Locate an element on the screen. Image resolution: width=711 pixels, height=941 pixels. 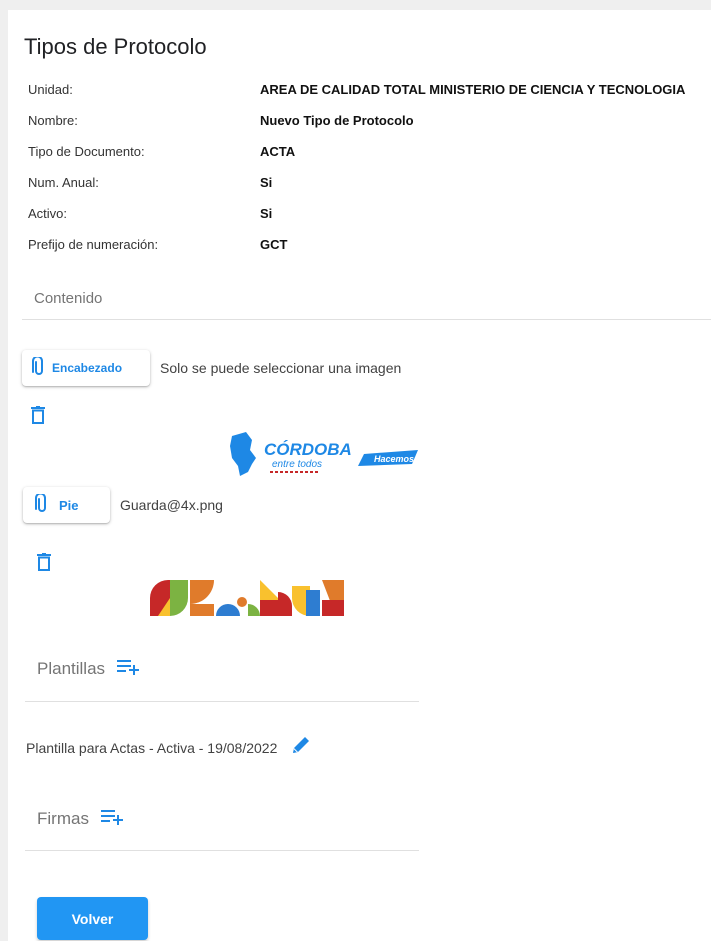
encabezado-hint: Solo se puede seleccionar una imagen is located at coordinates (281, 368).